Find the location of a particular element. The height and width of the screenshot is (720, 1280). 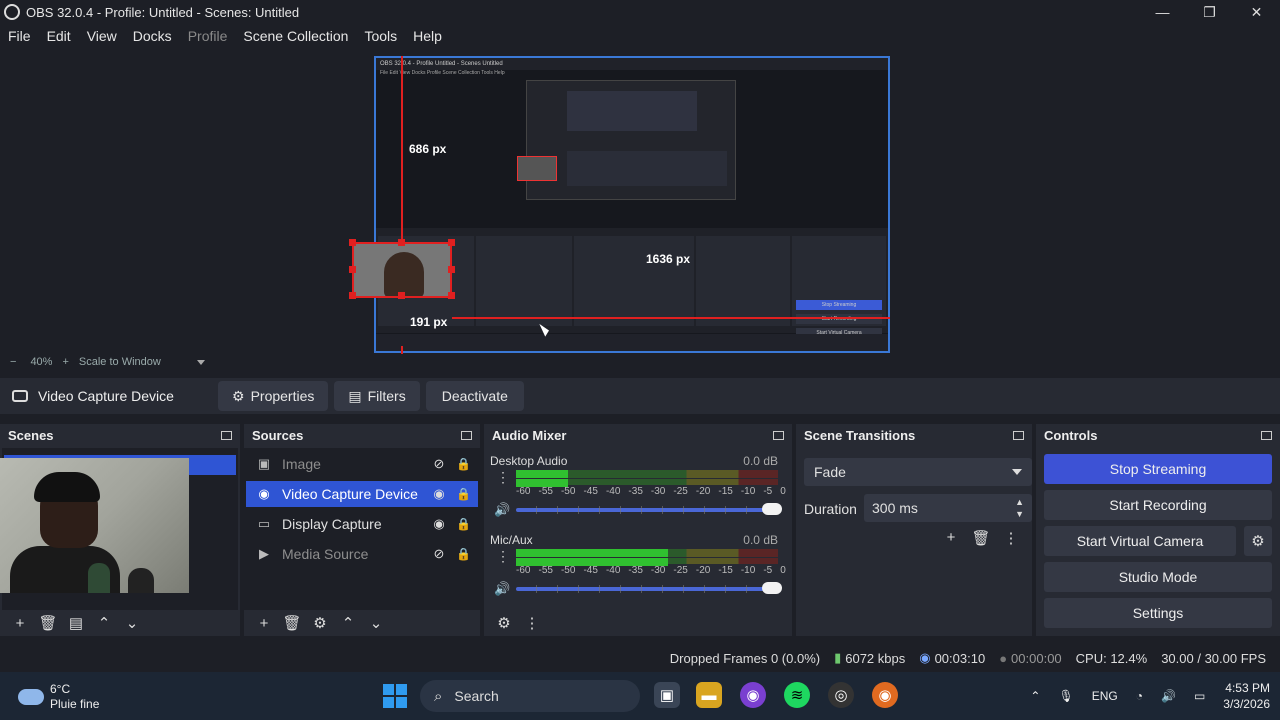

gear-icon: ⚙ is located at coordinates (320, 623).